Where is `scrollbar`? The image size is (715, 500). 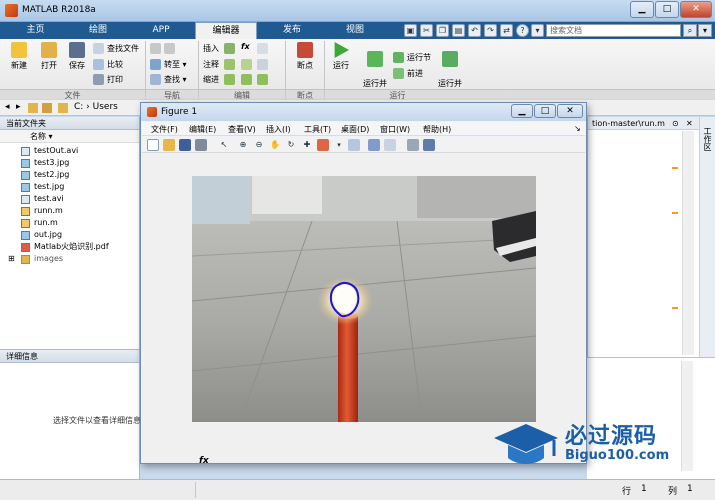 scrollbar is located at coordinates (688, 243).